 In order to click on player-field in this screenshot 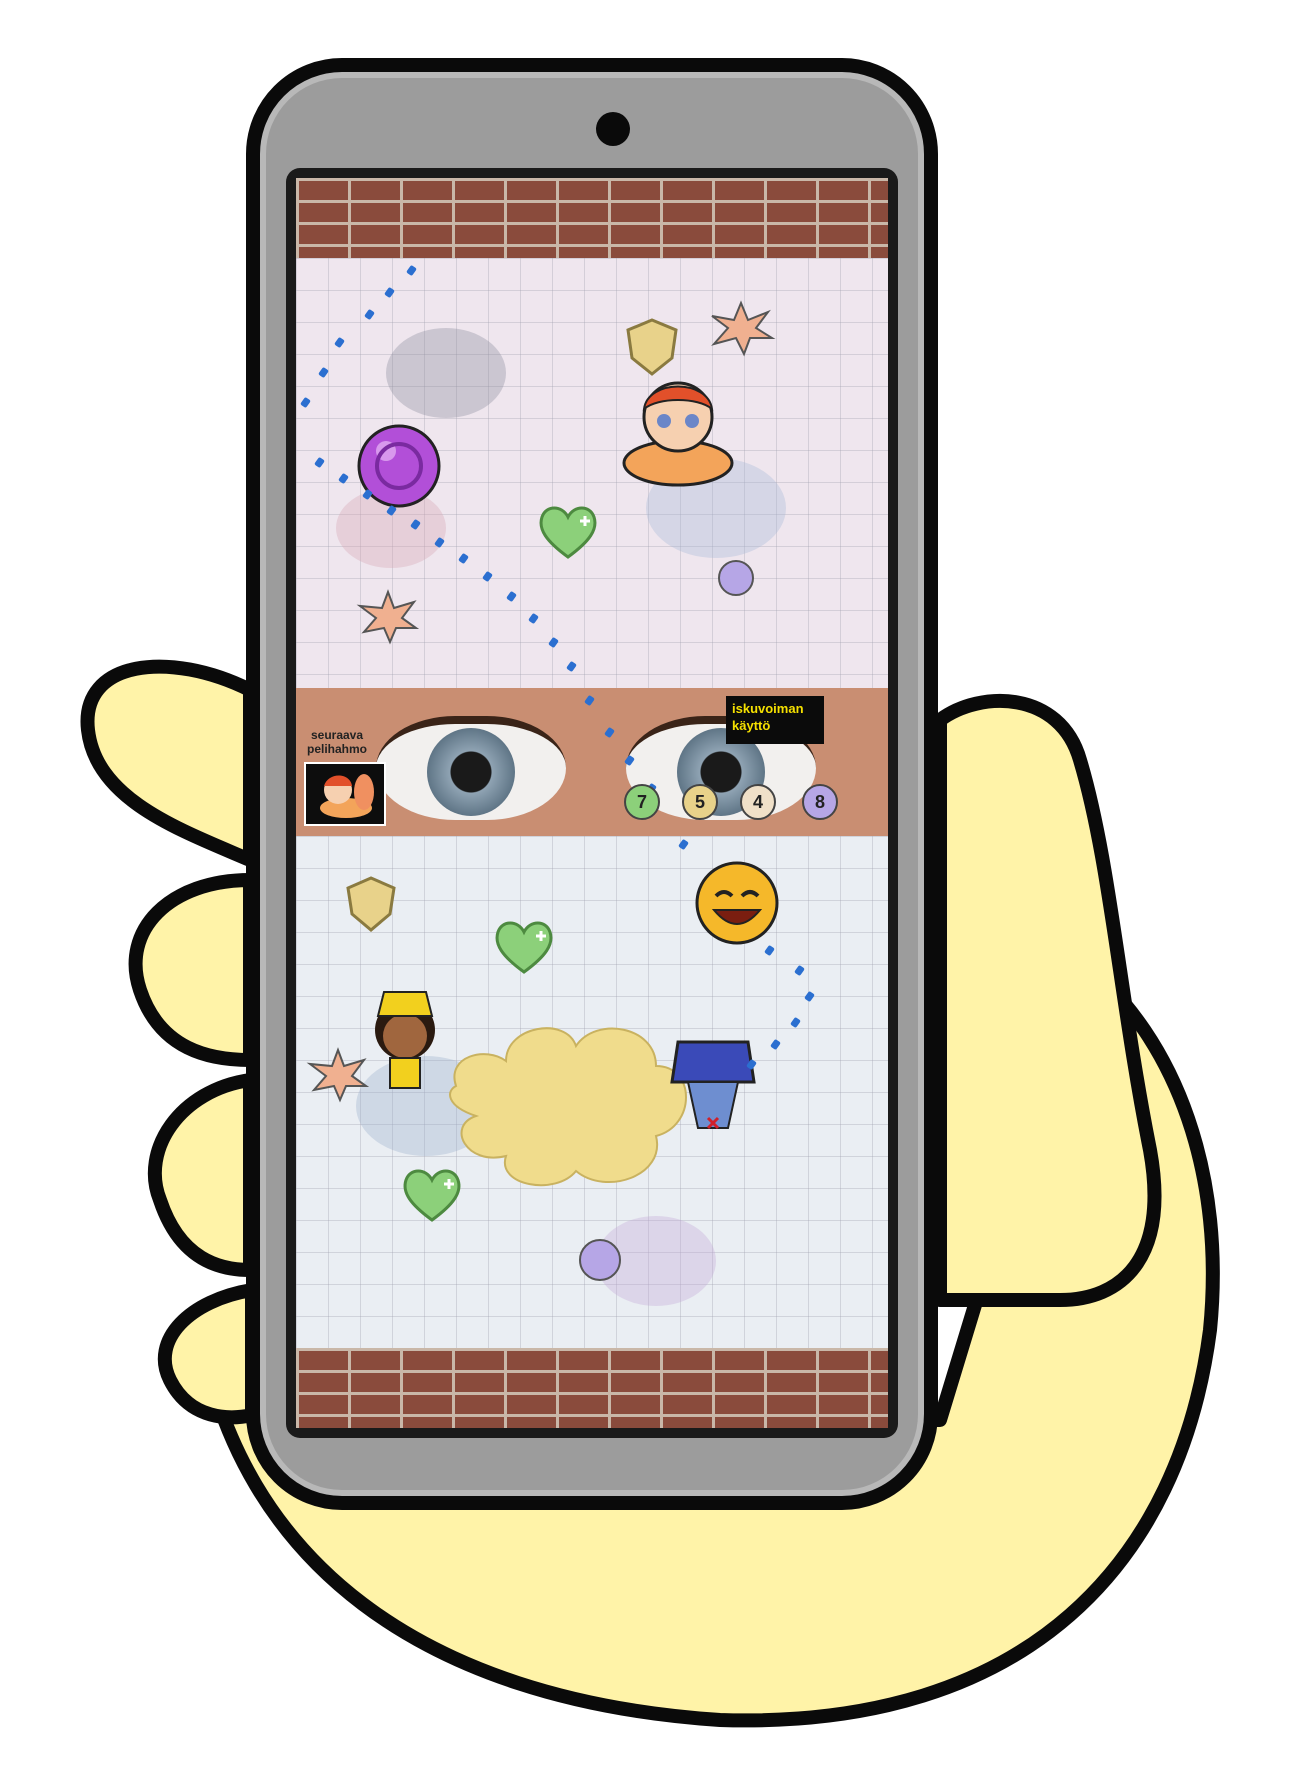, I will do `click(592, 1096)`.